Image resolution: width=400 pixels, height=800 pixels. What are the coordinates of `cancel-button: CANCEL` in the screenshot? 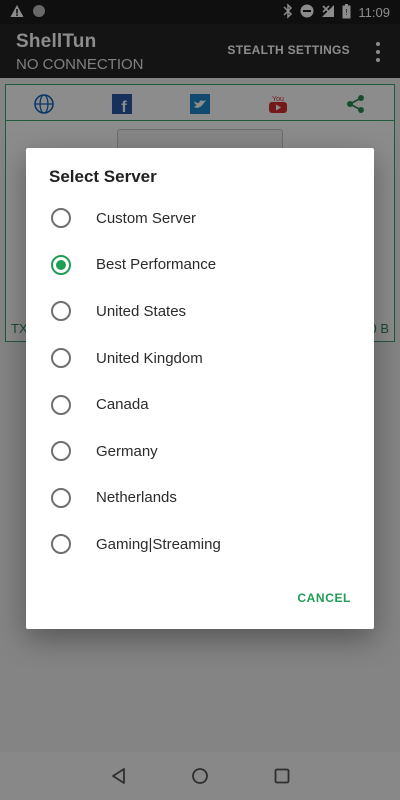 It's located at (324, 598).